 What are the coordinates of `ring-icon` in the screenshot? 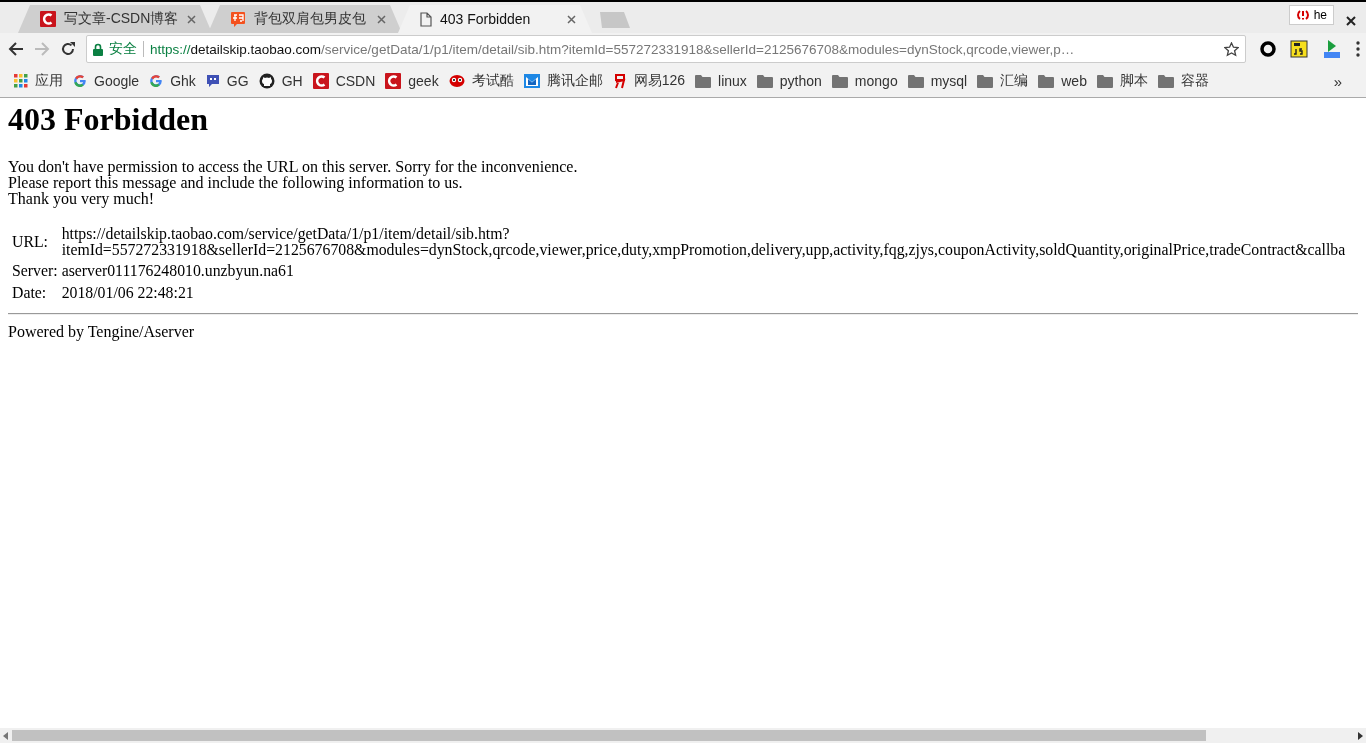 It's located at (1268, 49).